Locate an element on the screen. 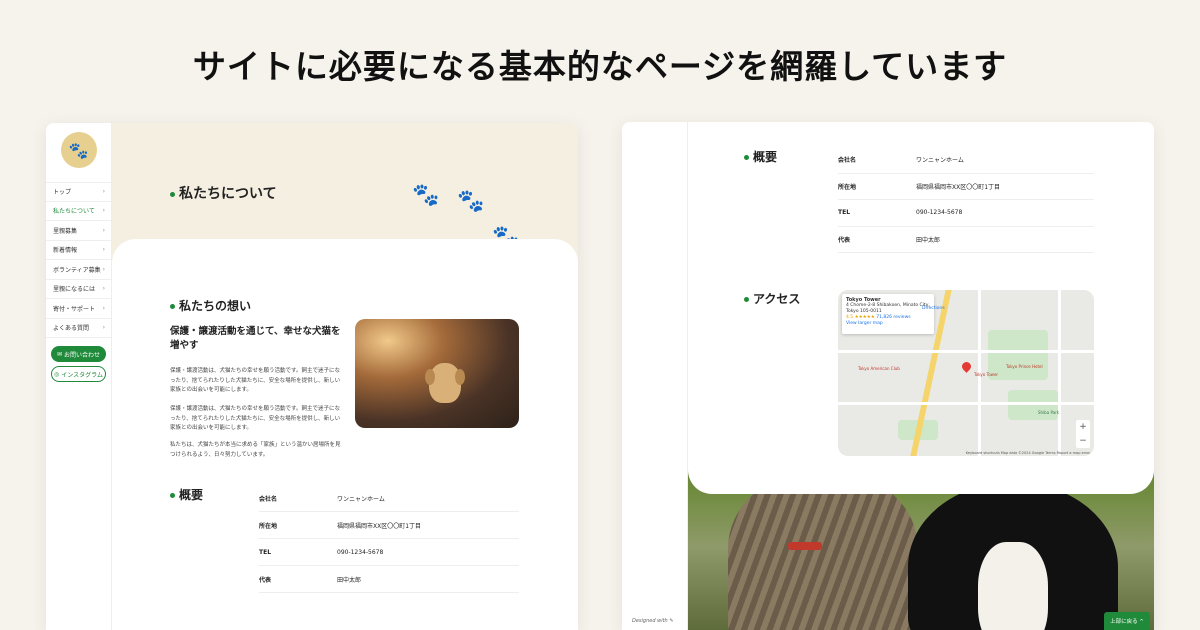 Image resolution: width=1200 pixels, height=630 pixels. cat-collar is located at coordinates (805, 546).